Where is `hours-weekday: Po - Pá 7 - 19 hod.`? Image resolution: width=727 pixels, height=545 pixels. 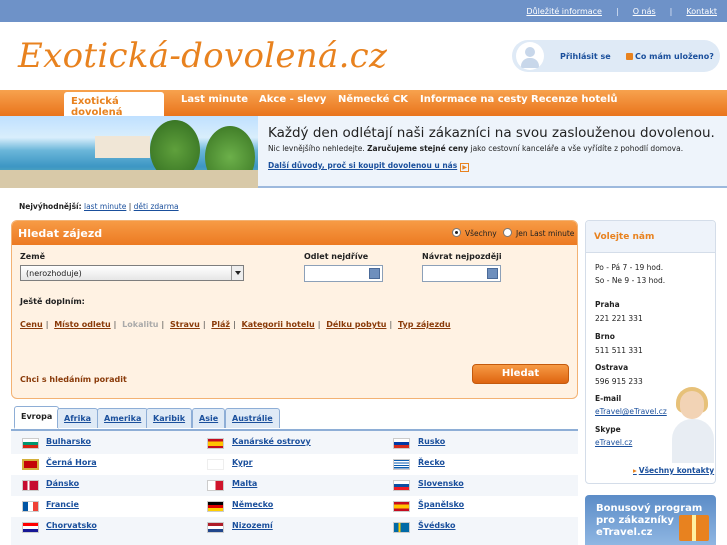
hours-weekday: Po - Pá 7 - 19 hod. is located at coordinates (629, 267).